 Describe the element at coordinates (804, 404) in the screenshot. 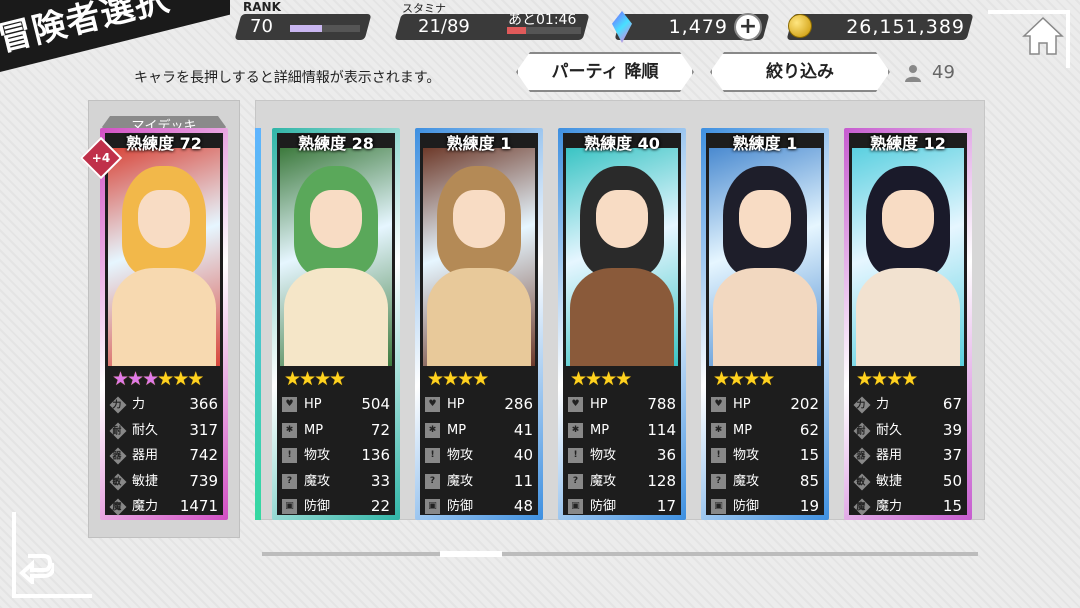

I see `stat-value: 202` at that location.